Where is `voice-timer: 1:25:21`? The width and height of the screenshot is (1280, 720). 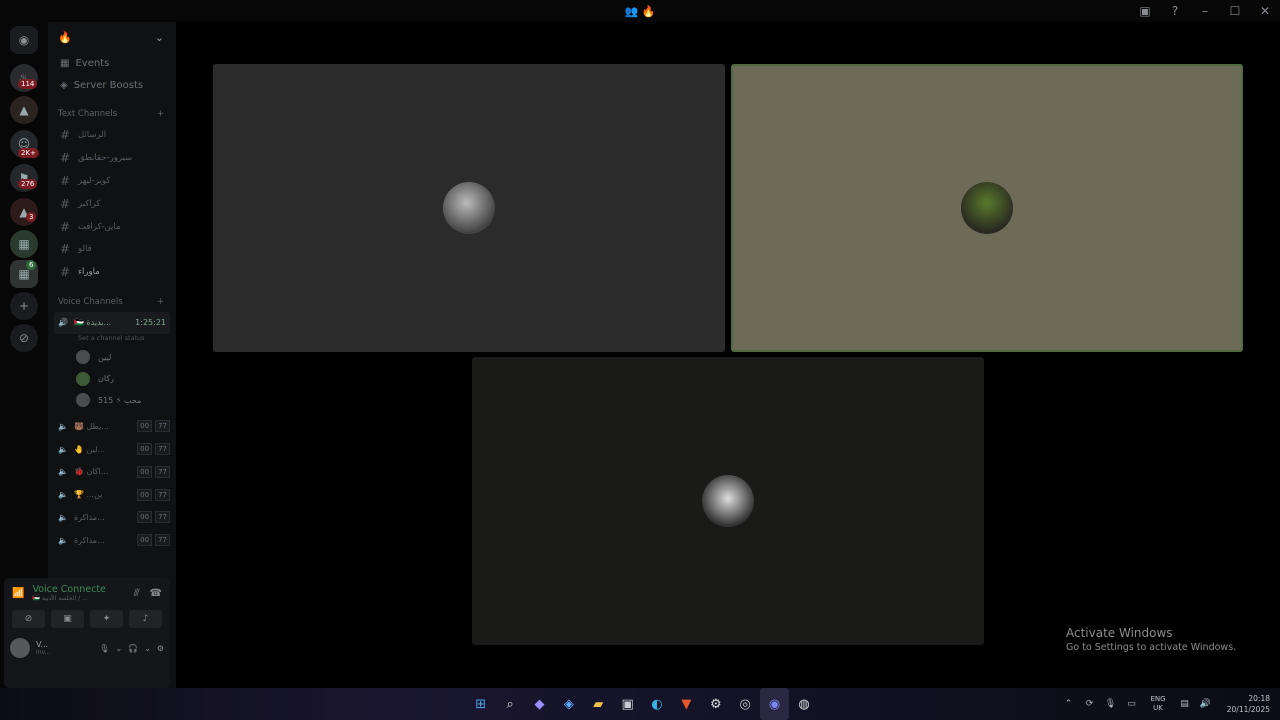
voice-timer: 1:25:21 is located at coordinates (150, 323).